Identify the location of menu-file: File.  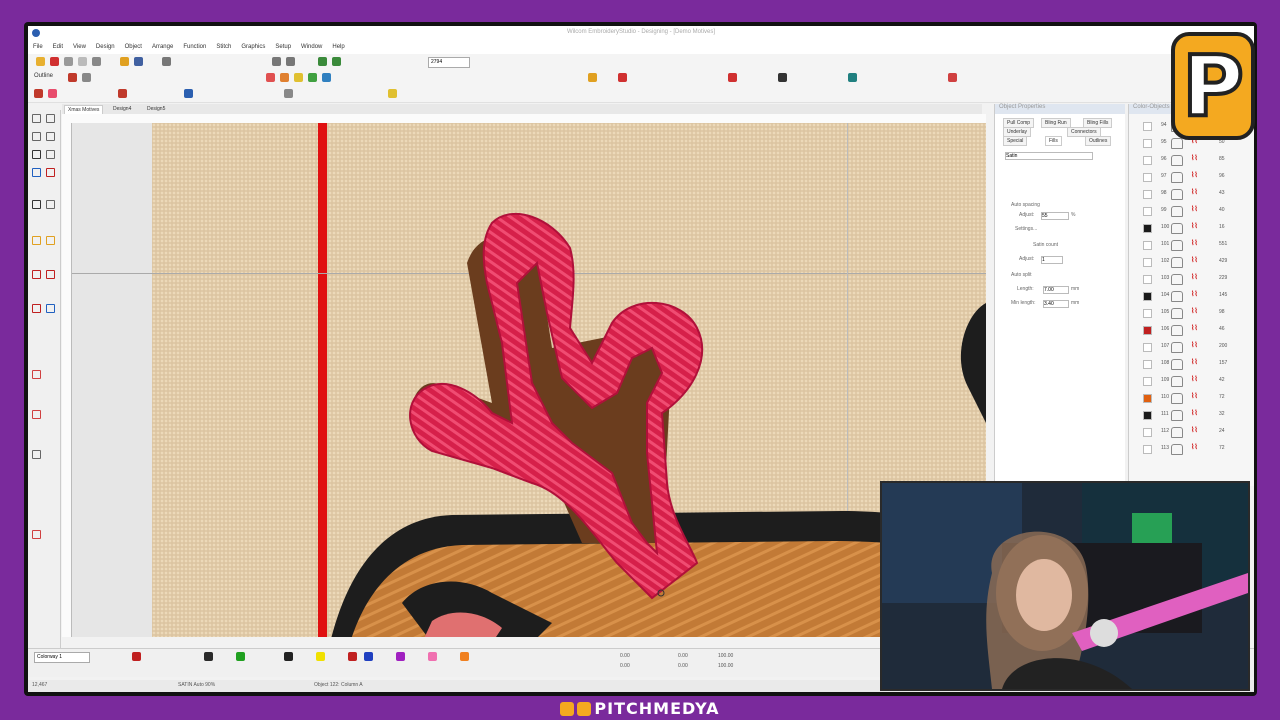
(38, 47).